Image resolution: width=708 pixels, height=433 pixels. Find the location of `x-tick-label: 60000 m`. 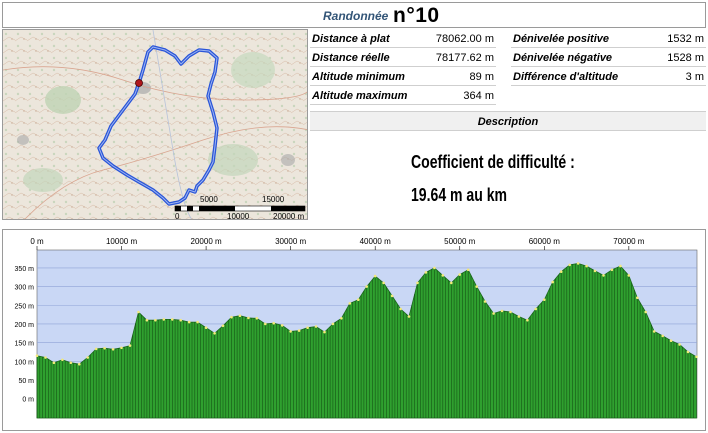

x-tick-label: 60000 m is located at coordinates (544, 241).